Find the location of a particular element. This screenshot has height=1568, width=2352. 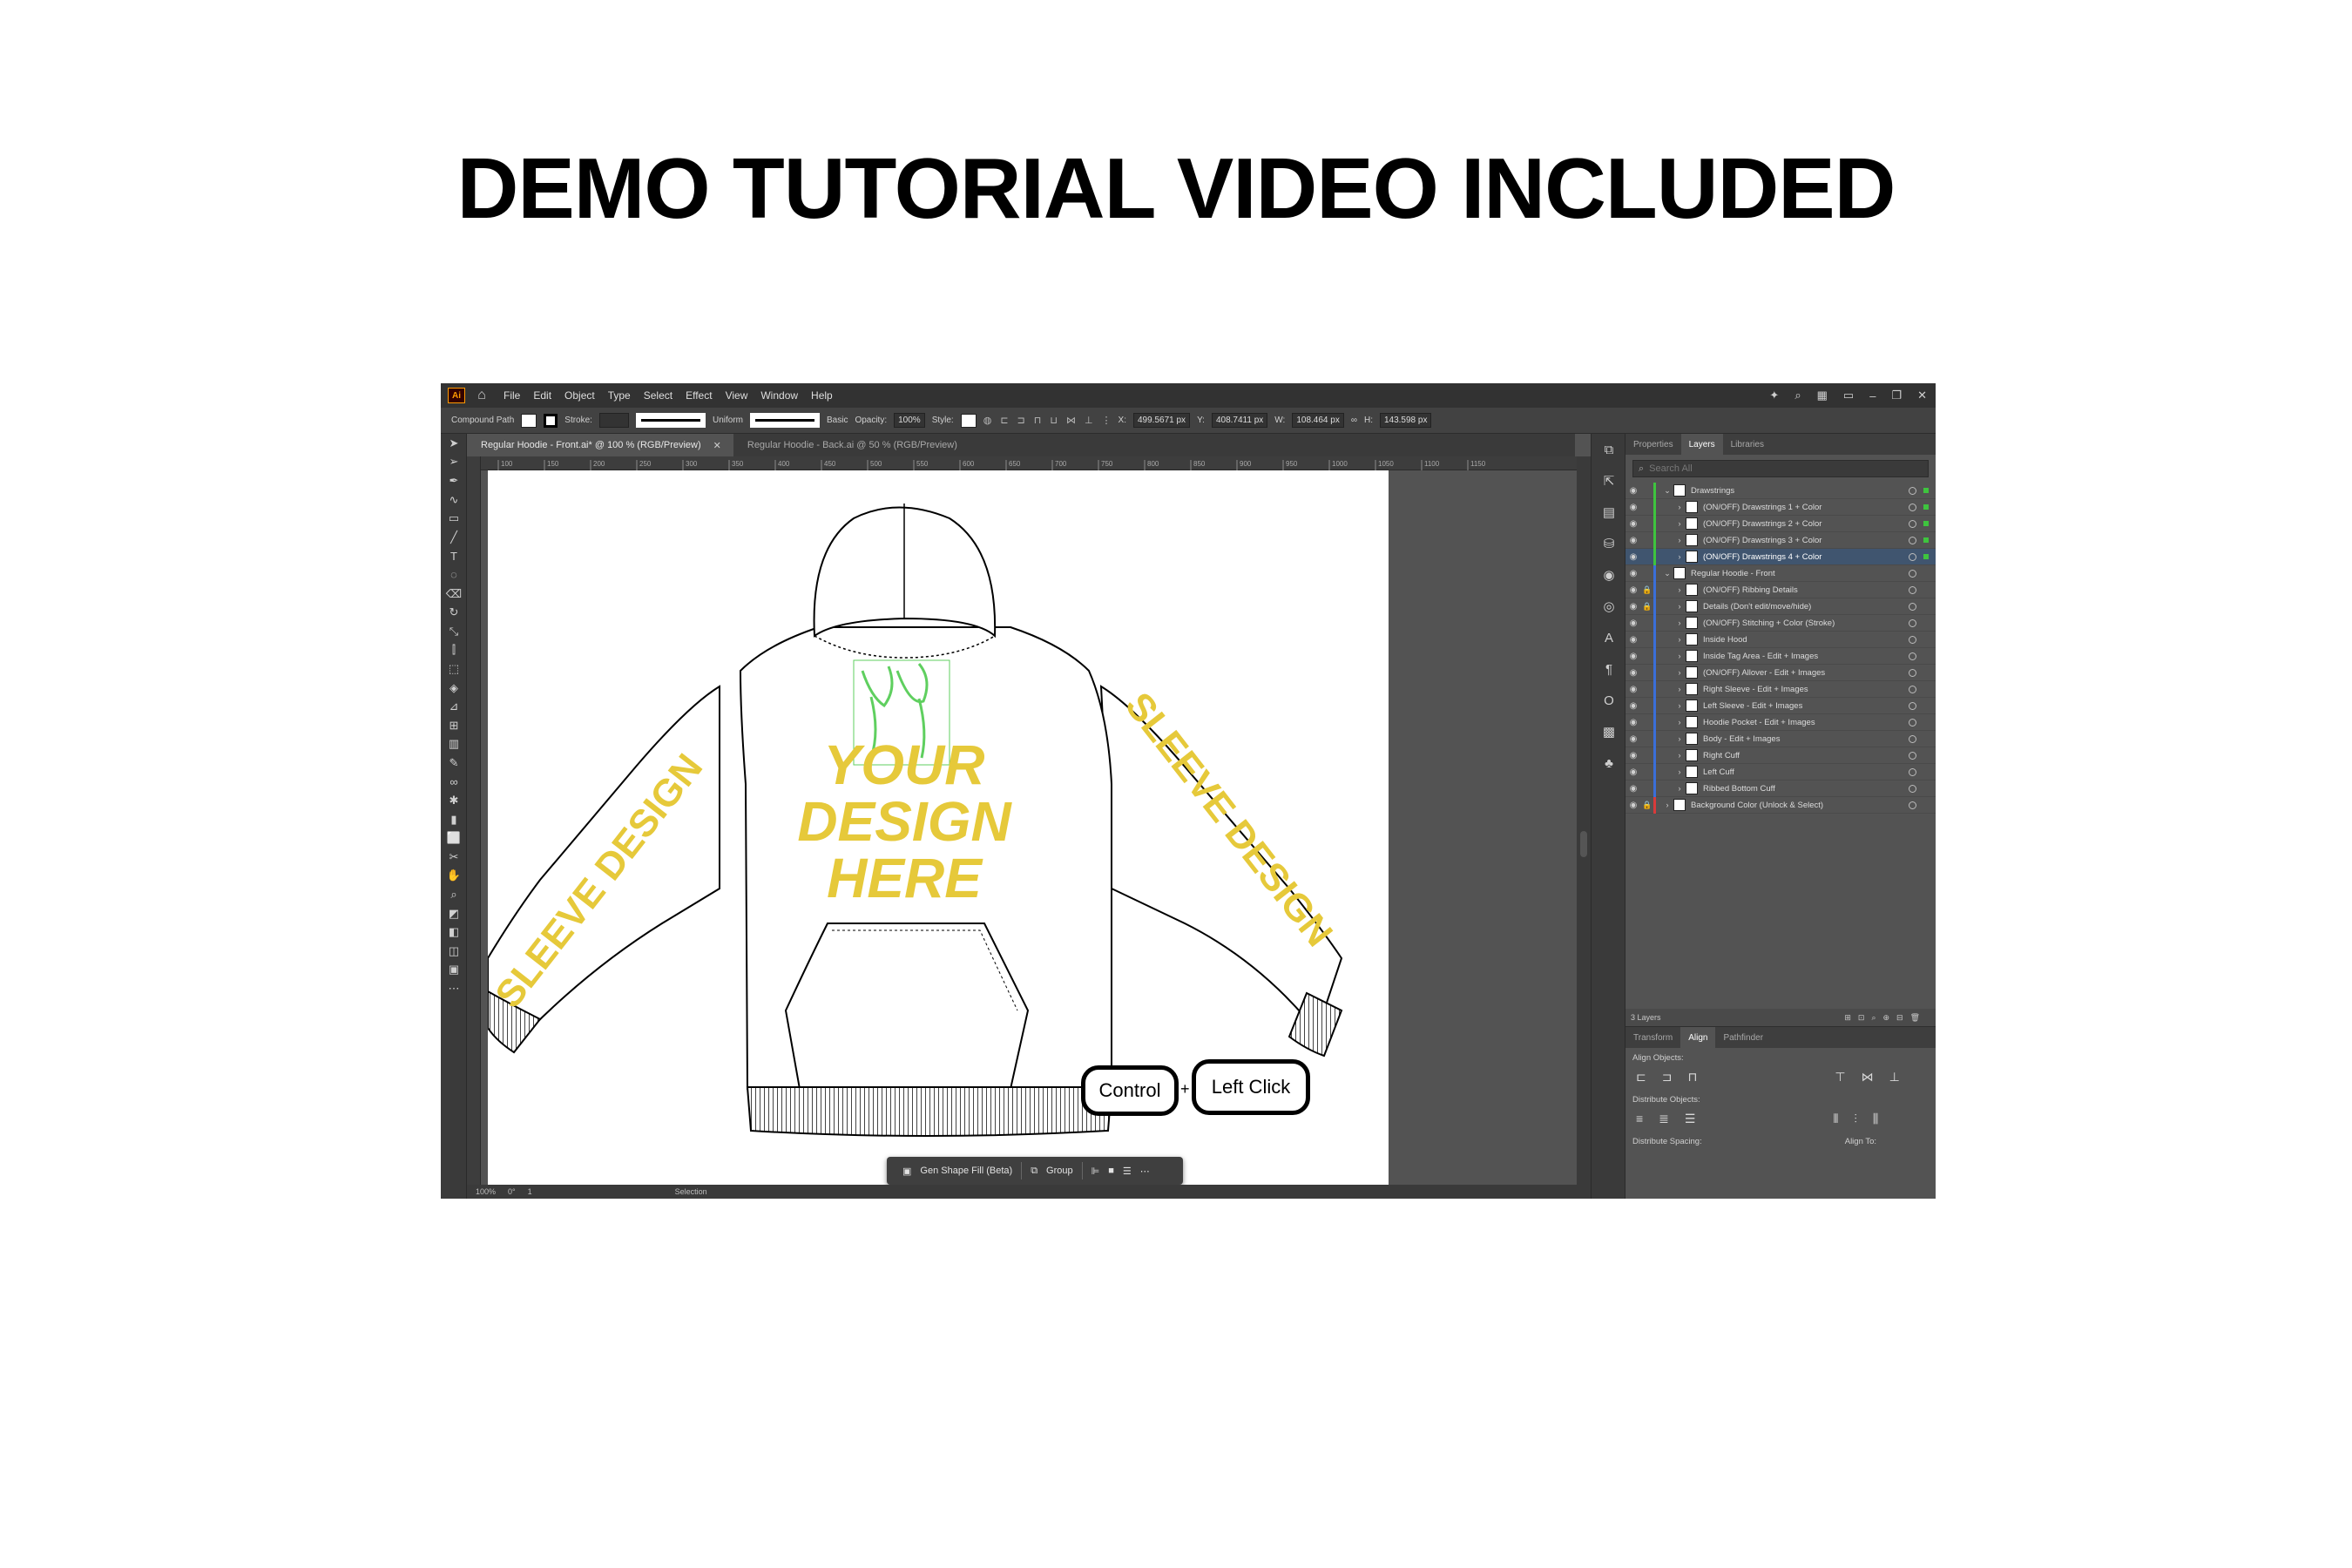

opentype-icon: O is located at coordinates (1609, 700).